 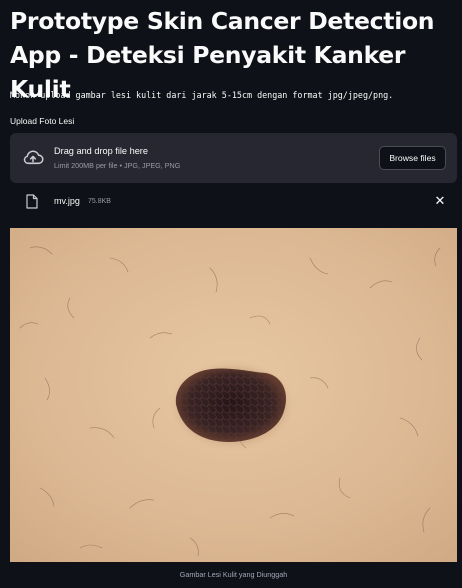 I want to click on uploaded-file-row: mv.jpg 75.8KB ✕, so click(x=233, y=202).